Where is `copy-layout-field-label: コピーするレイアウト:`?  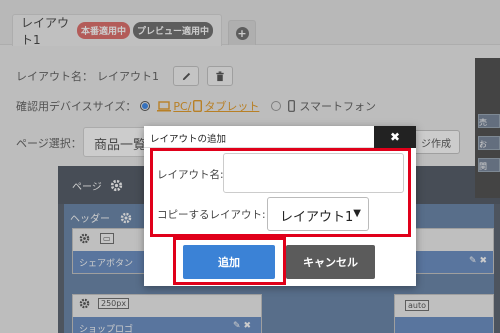 copy-layout-field-label: コピーするレイアウト: is located at coordinates (211, 215).